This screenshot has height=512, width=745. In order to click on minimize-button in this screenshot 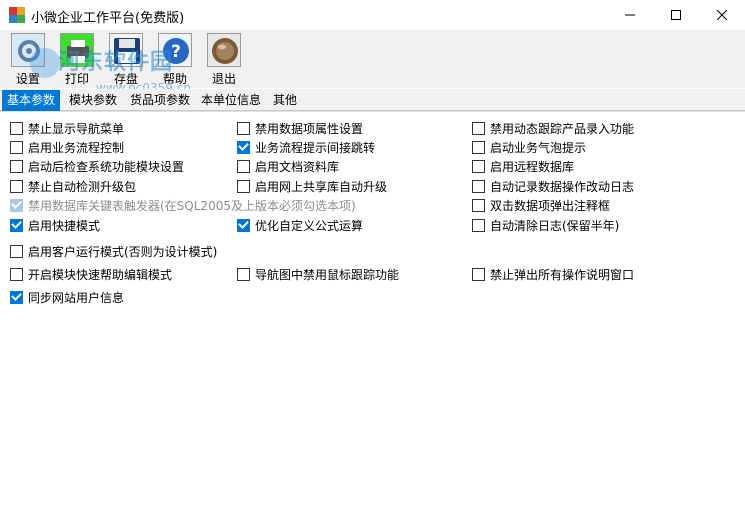, I will do `click(630, 15)`.